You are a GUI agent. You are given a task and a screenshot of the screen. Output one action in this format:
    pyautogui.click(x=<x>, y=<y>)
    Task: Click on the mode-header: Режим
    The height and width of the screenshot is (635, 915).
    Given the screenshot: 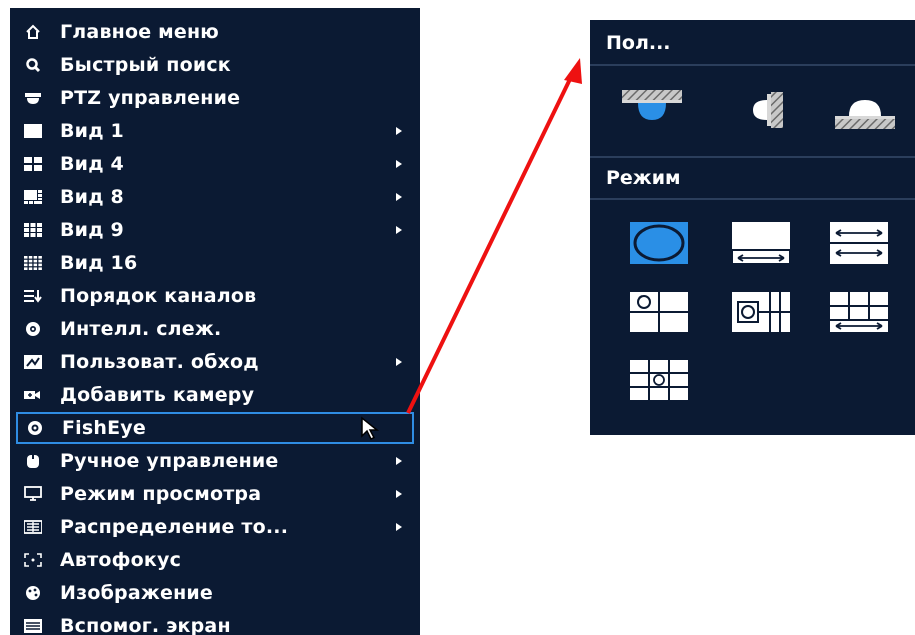 What is the action you would take?
    pyautogui.click(x=752, y=178)
    